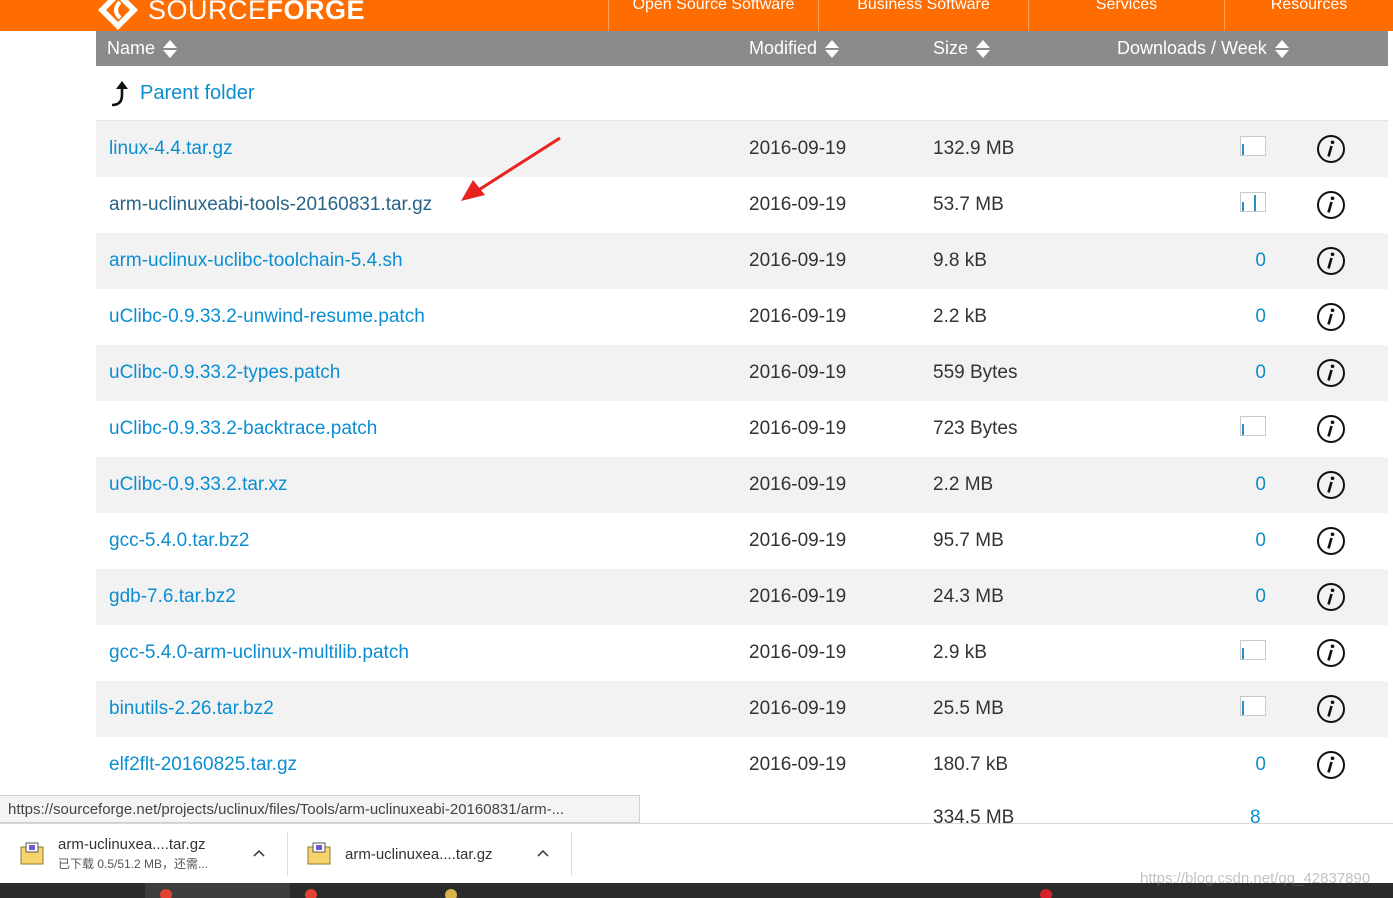 The image size is (1393, 898). Describe the element at coordinates (243, 429) in the screenshot. I see `file-name-link: uClibc-0.9.33.2-backtrace.patch` at that location.